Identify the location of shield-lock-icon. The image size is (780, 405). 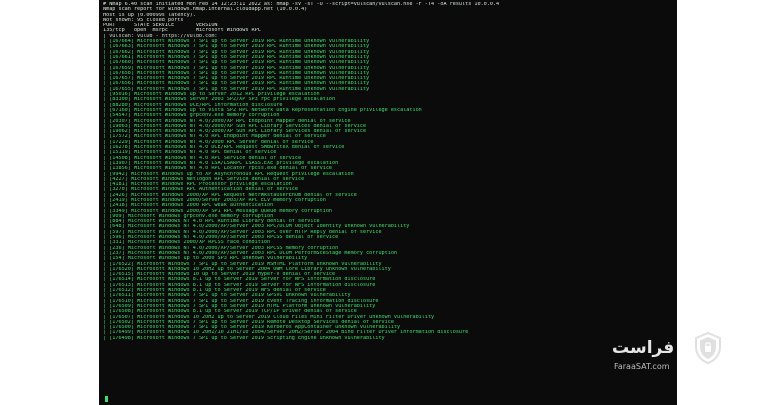
(708, 348).